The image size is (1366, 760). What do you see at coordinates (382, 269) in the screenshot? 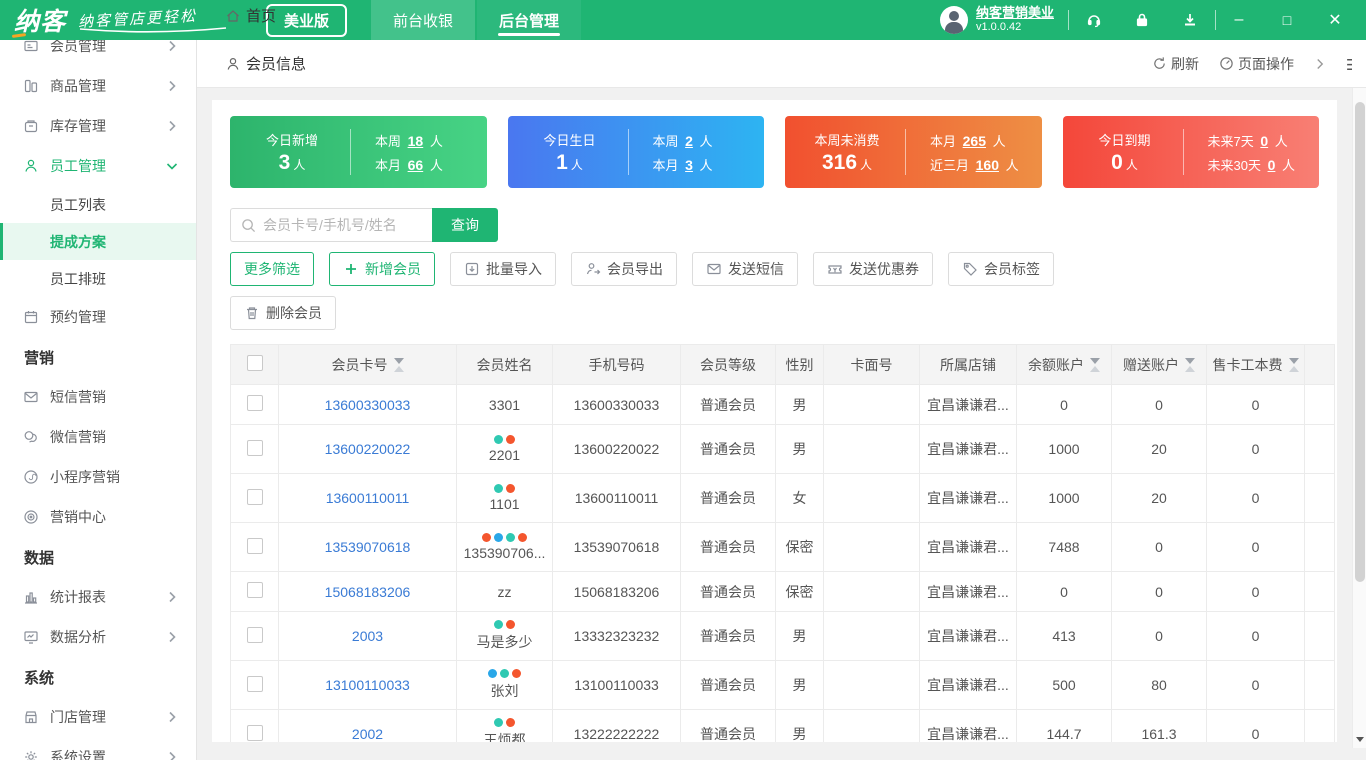
I see `add-member-button: 新增会员` at bounding box center [382, 269].